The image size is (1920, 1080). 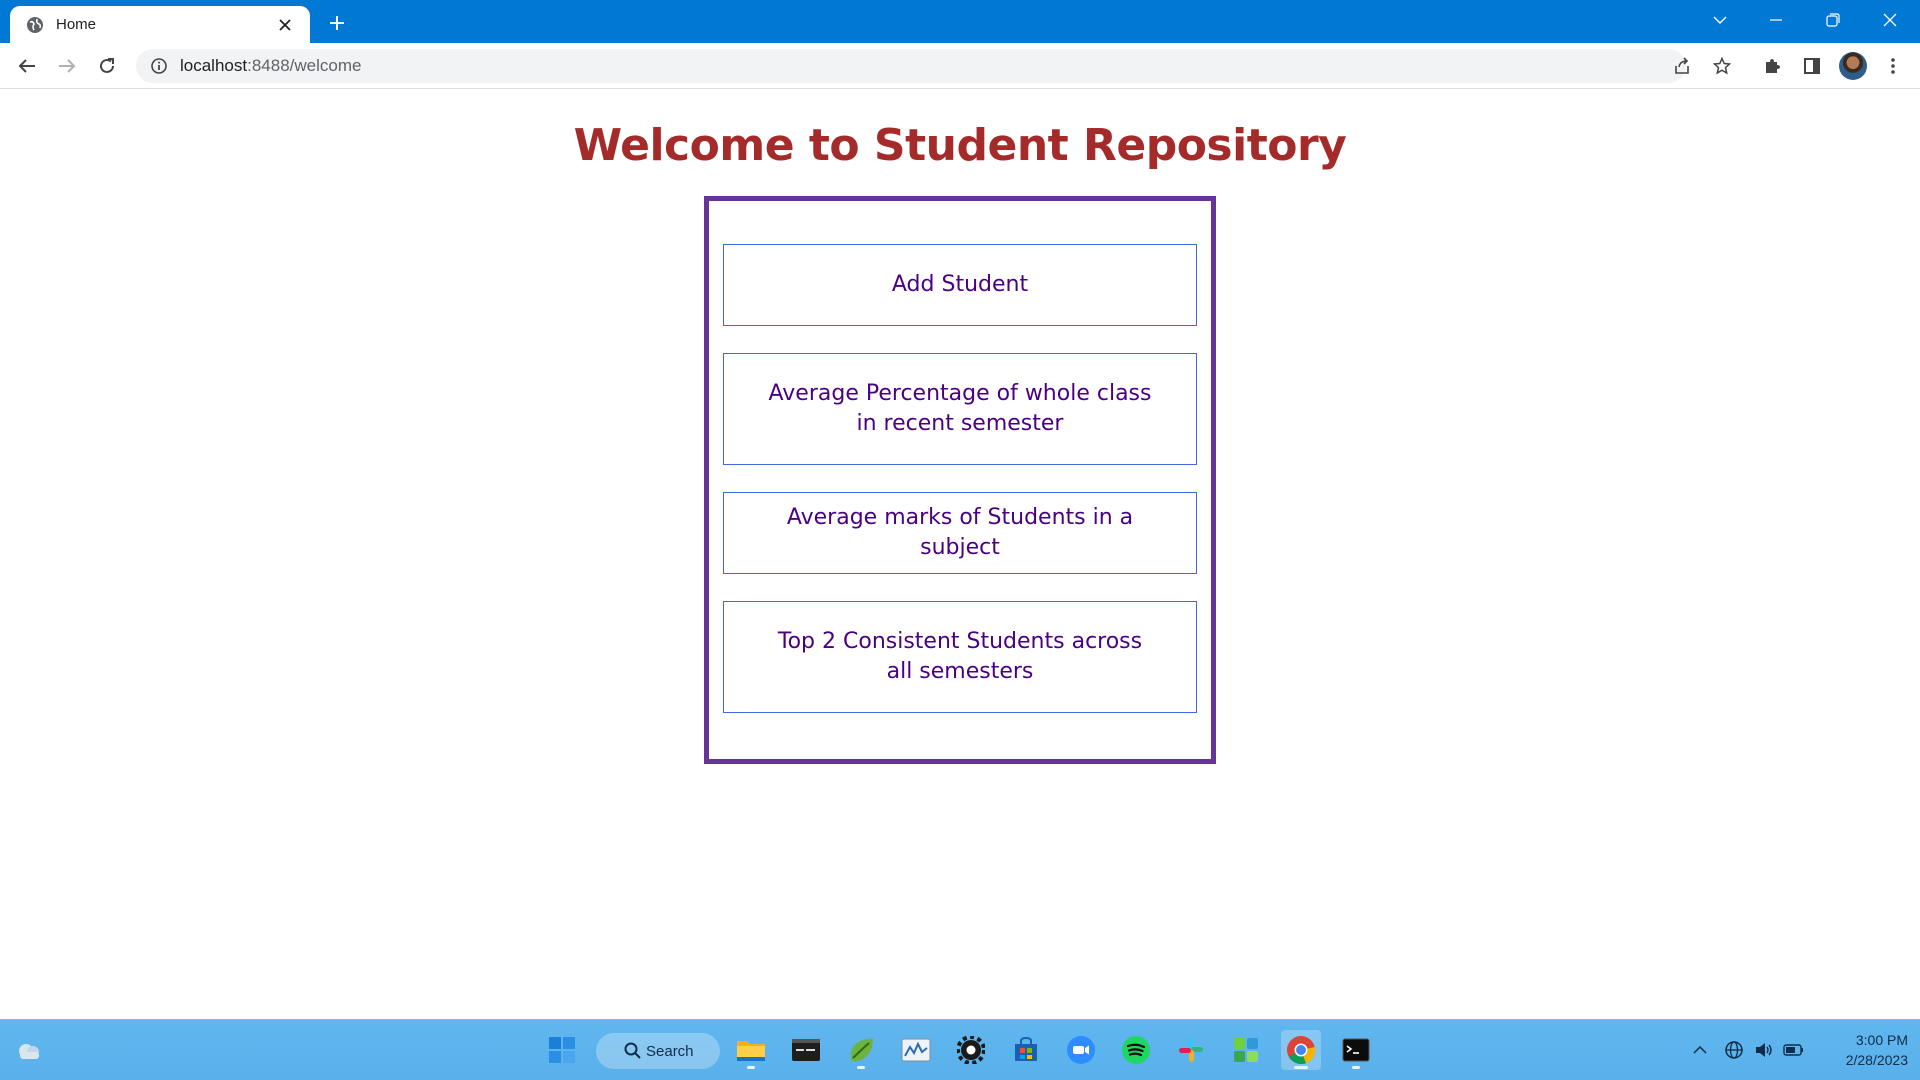 What do you see at coordinates (1722, 66) in the screenshot?
I see `bookmark-star-icon` at bounding box center [1722, 66].